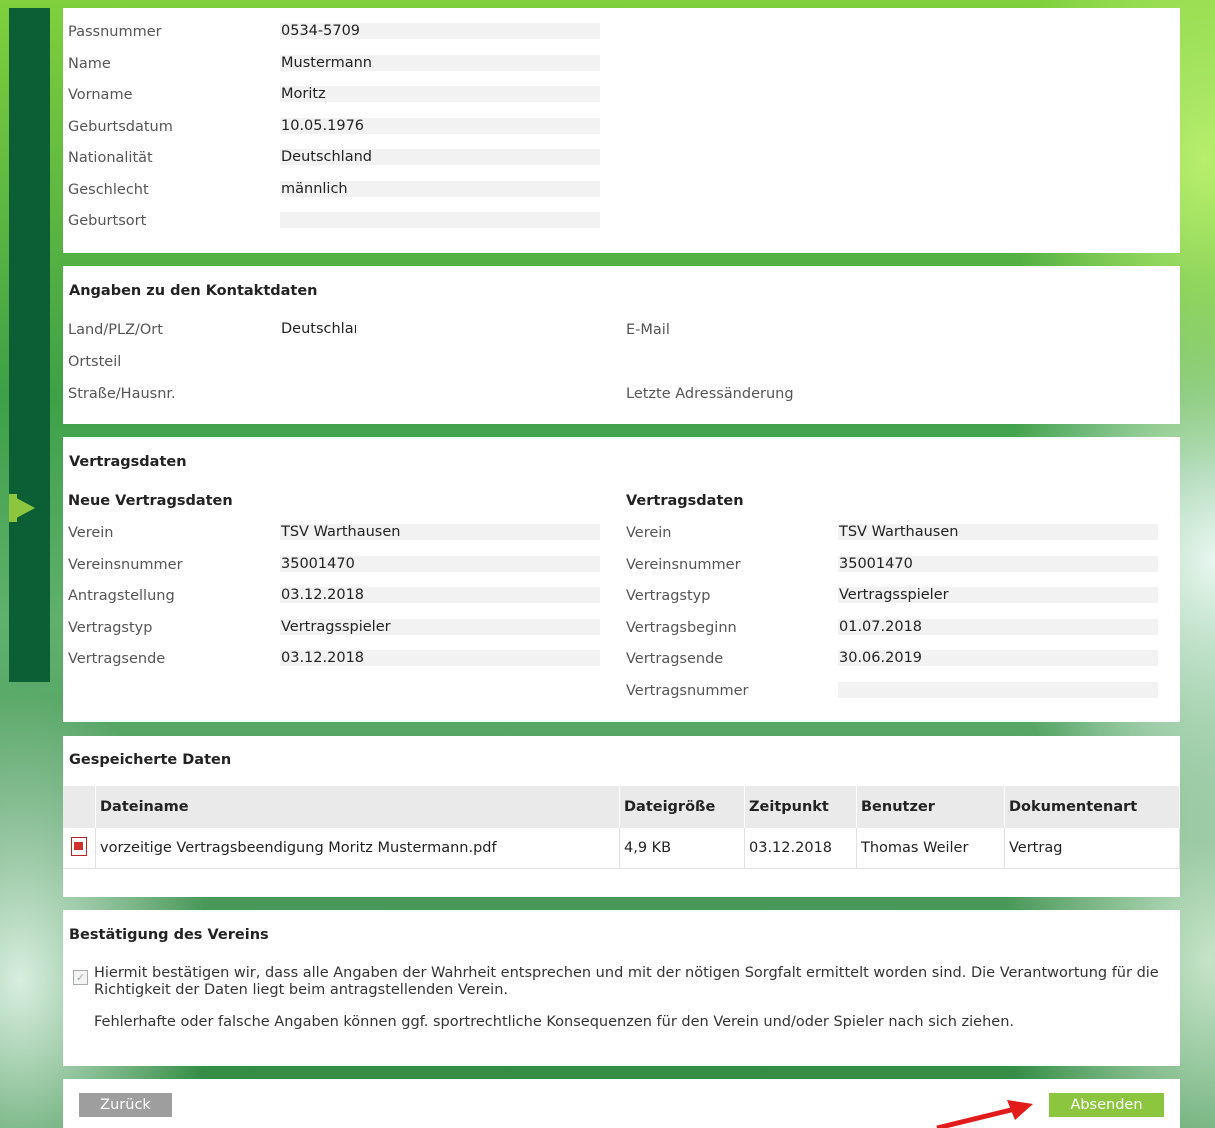 This screenshot has height=1128, width=1215. What do you see at coordinates (710, 394) in the screenshot?
I see `address-change-label: Letzte Adressänderung` at bounding box center [710, 394].